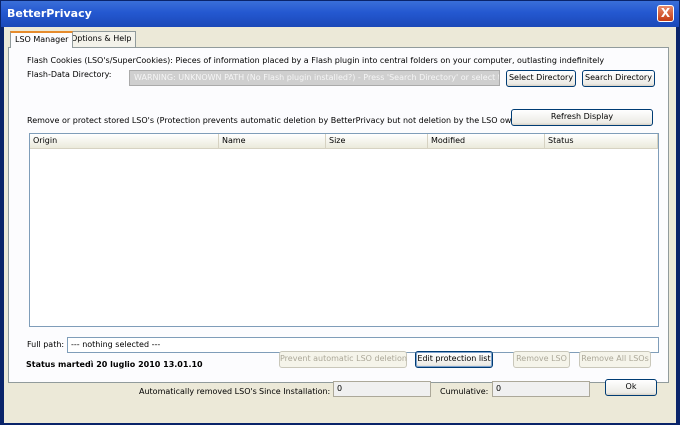  I want to click on ok-button: Ok, so click(631, 387).